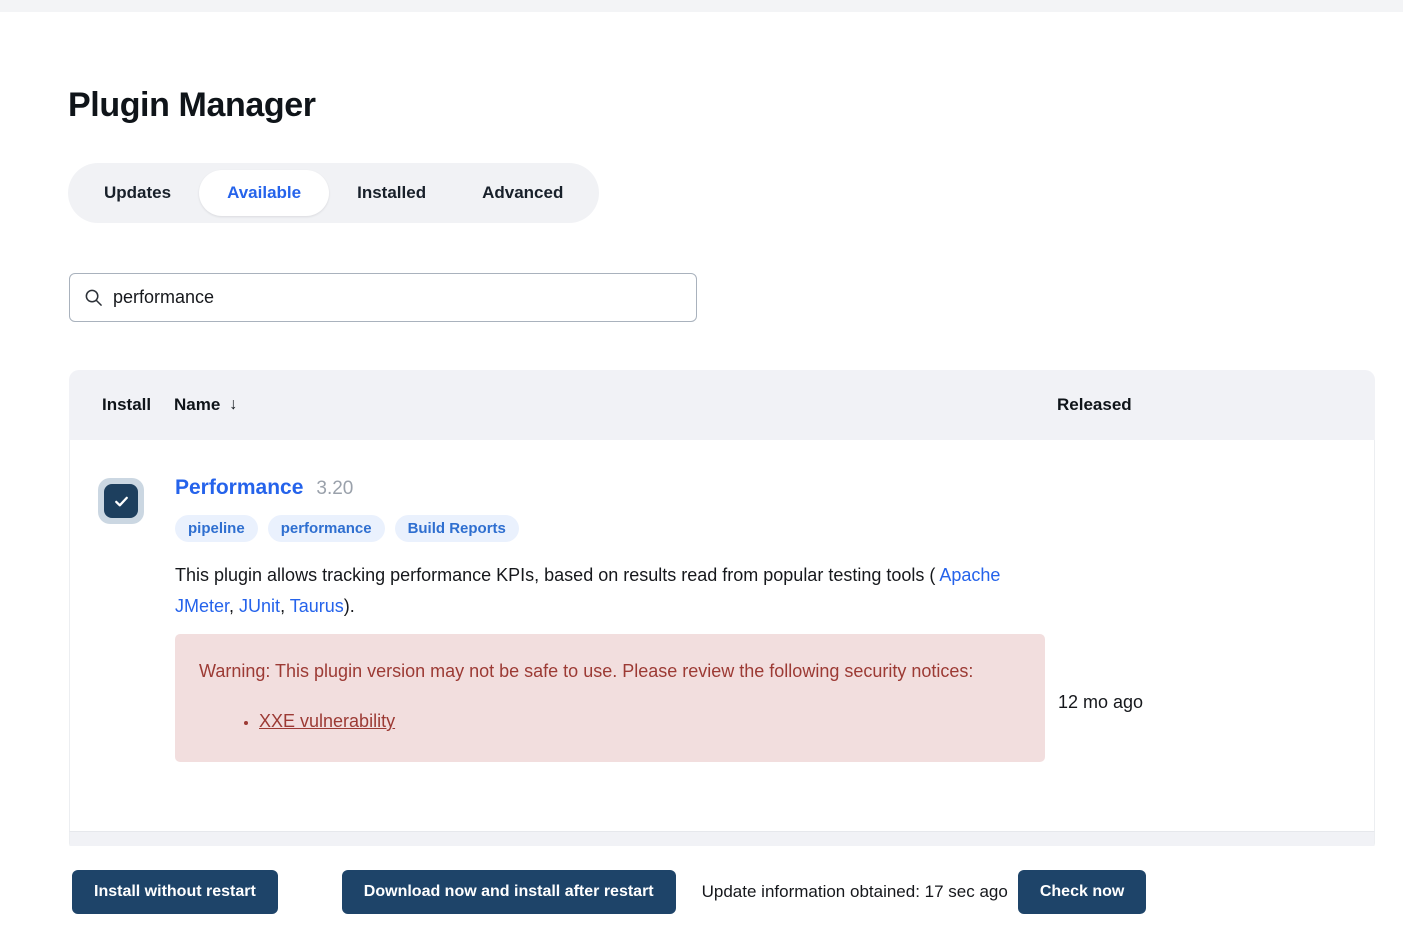 The width and height of the screenshot is (1403, 932). Describe the element at coordinates (233, 404) in the screenshot. I see `sort-descending-icon: ↓` at that location.